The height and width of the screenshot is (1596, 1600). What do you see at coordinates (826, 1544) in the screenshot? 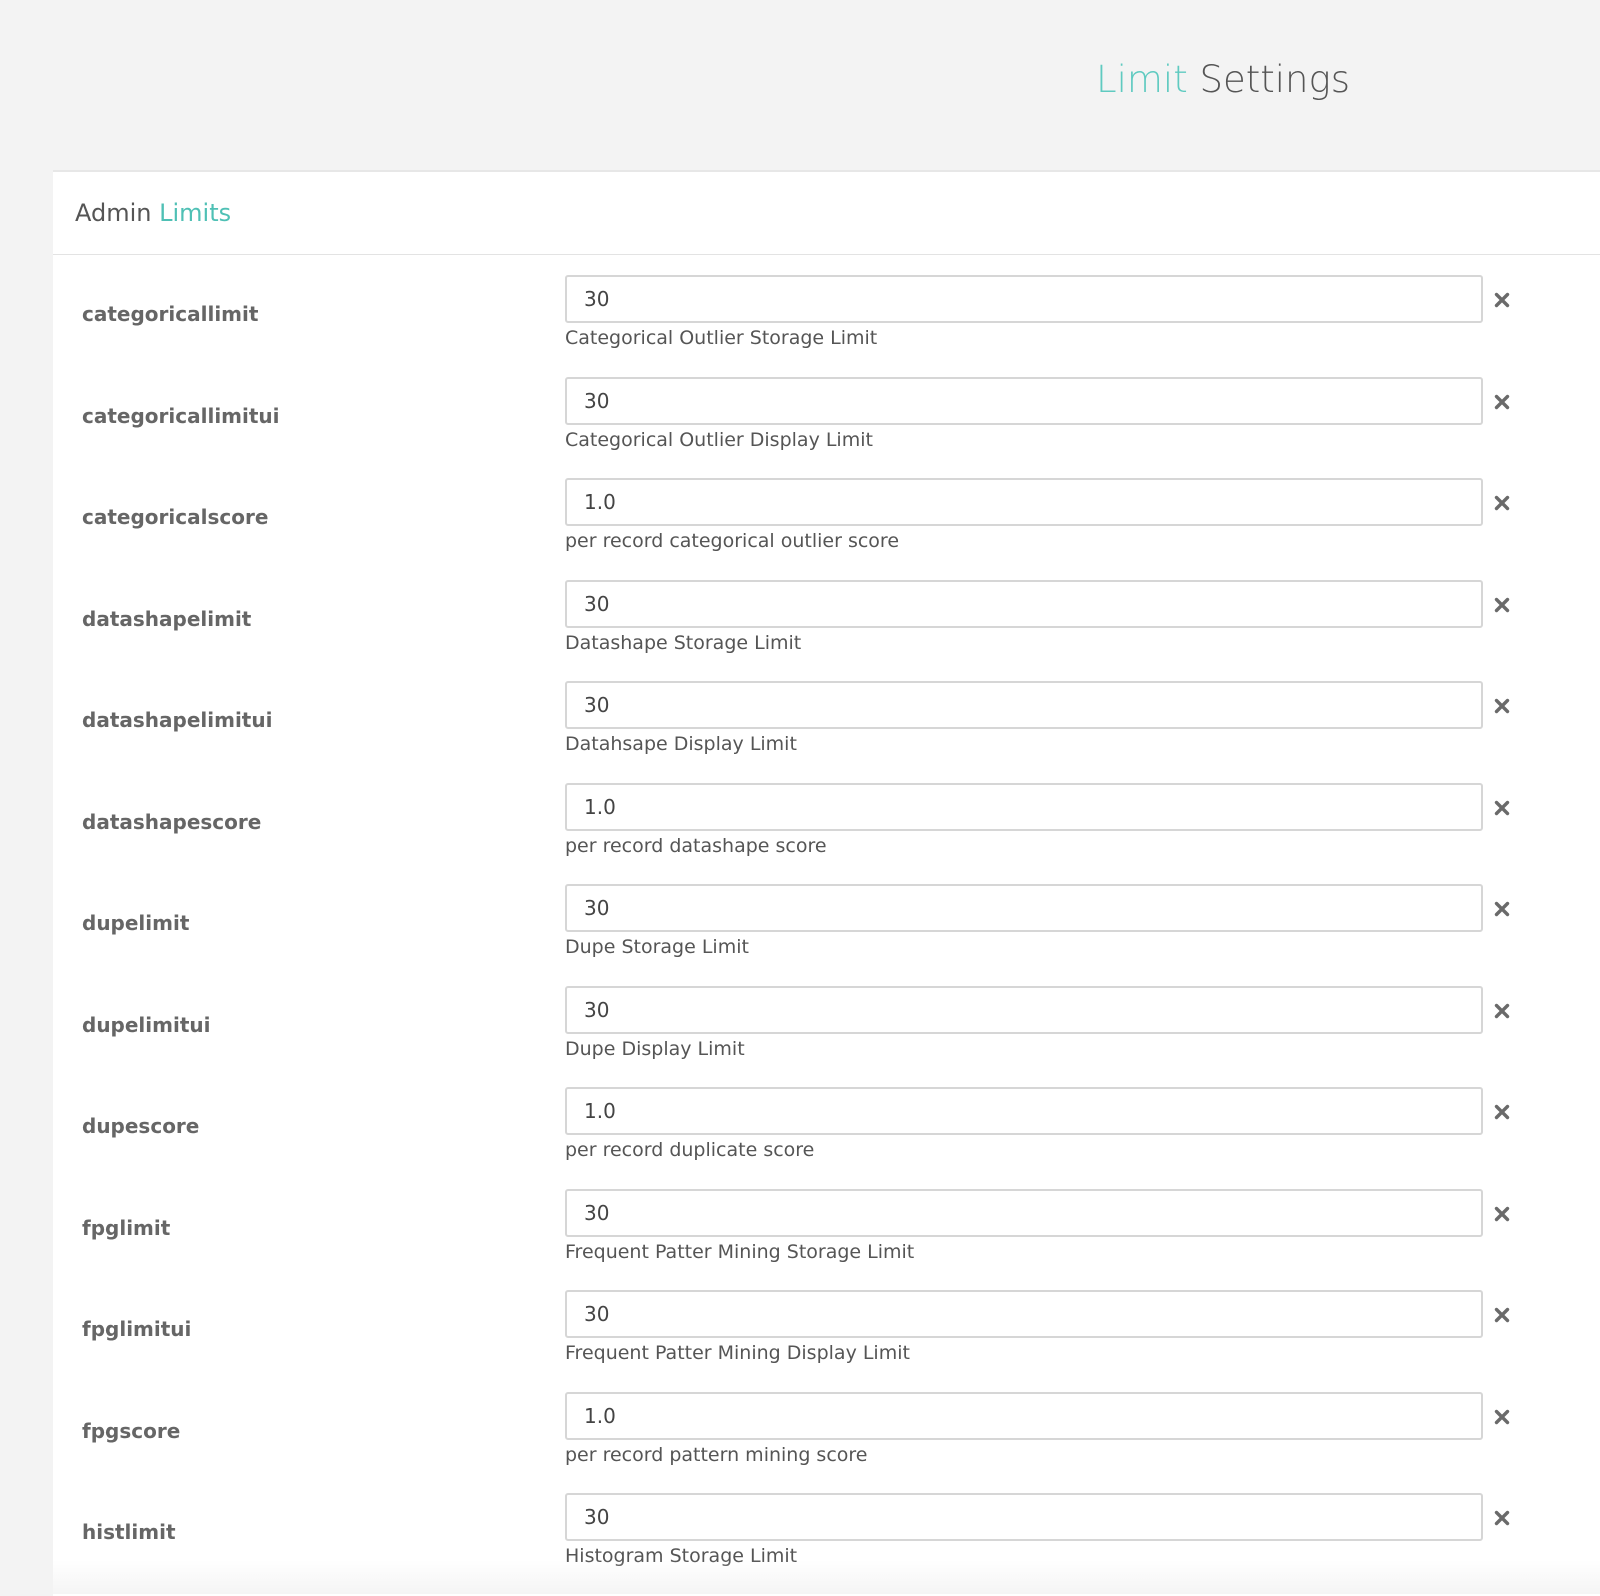
I see `setting-row-histlimit: histlimit Histogram Storage Limit` at bounding box center [826, 1544].